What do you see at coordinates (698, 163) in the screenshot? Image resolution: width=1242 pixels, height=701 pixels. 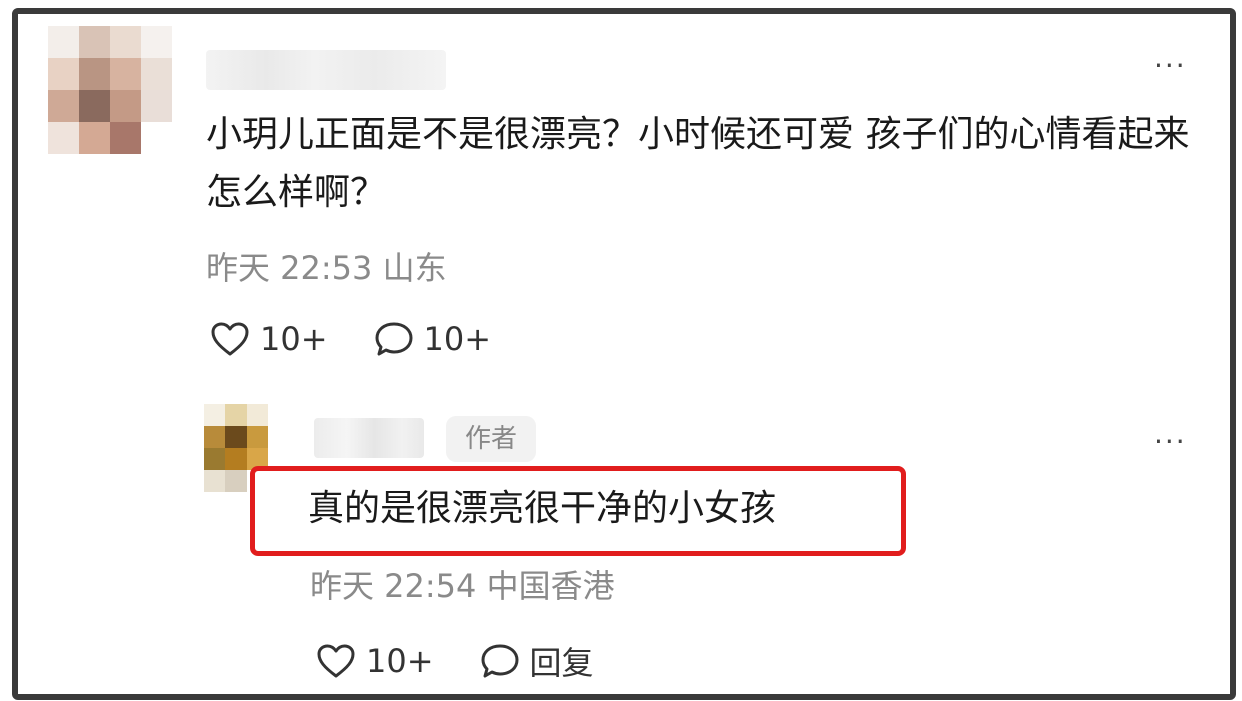 I see `comment-text: 小玥儿正面是不是很漂亮？小时候还可爱 孩子们的心情看起来怎么样啊？` at bounding box center [698, 163].